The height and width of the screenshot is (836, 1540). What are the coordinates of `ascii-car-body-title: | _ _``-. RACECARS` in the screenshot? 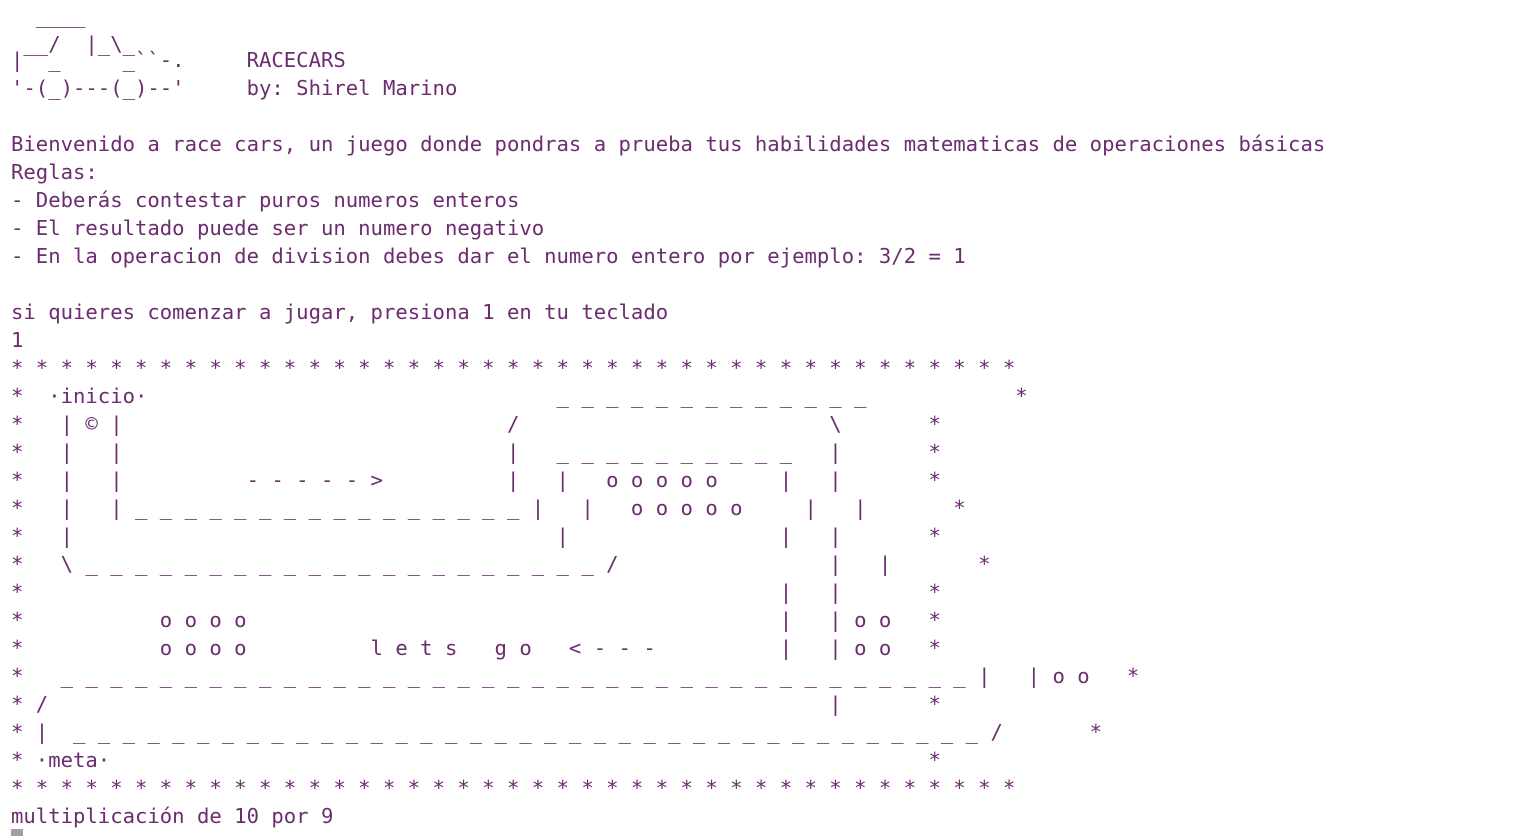 It's located at (178, 60).